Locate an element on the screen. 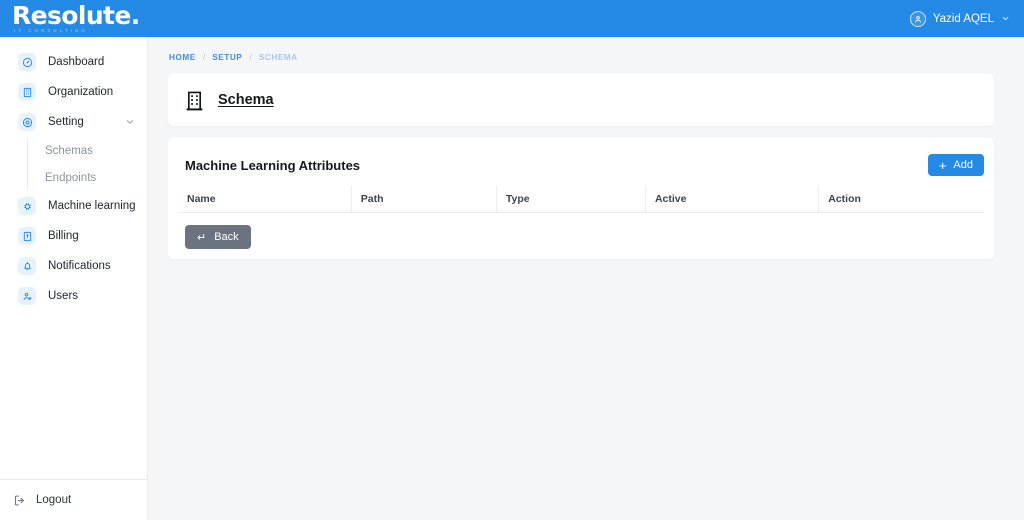 The image size is (1024, 520). column-header-type: Type is located at coordinates (571, 199).